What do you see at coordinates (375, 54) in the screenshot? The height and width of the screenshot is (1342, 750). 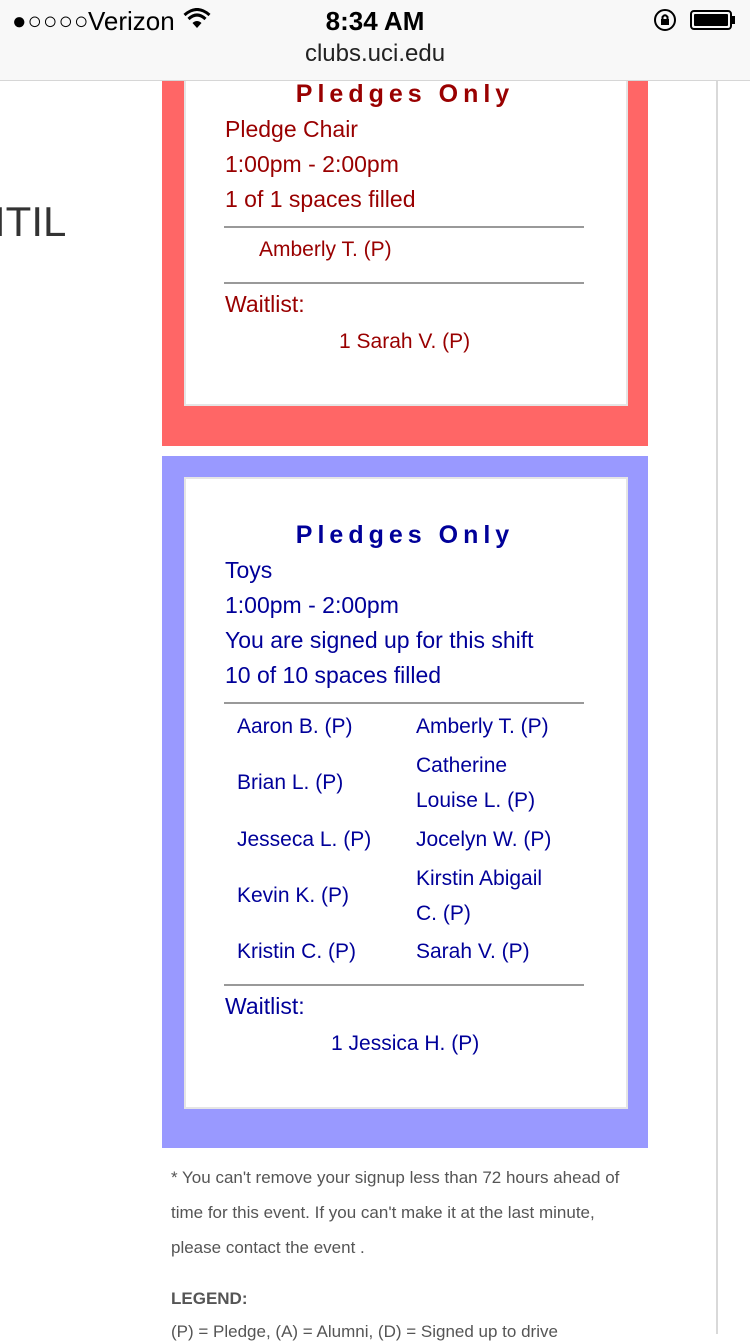 I see `address-bar-url: clubs.uci.edu` at bounding box center [375, 54].